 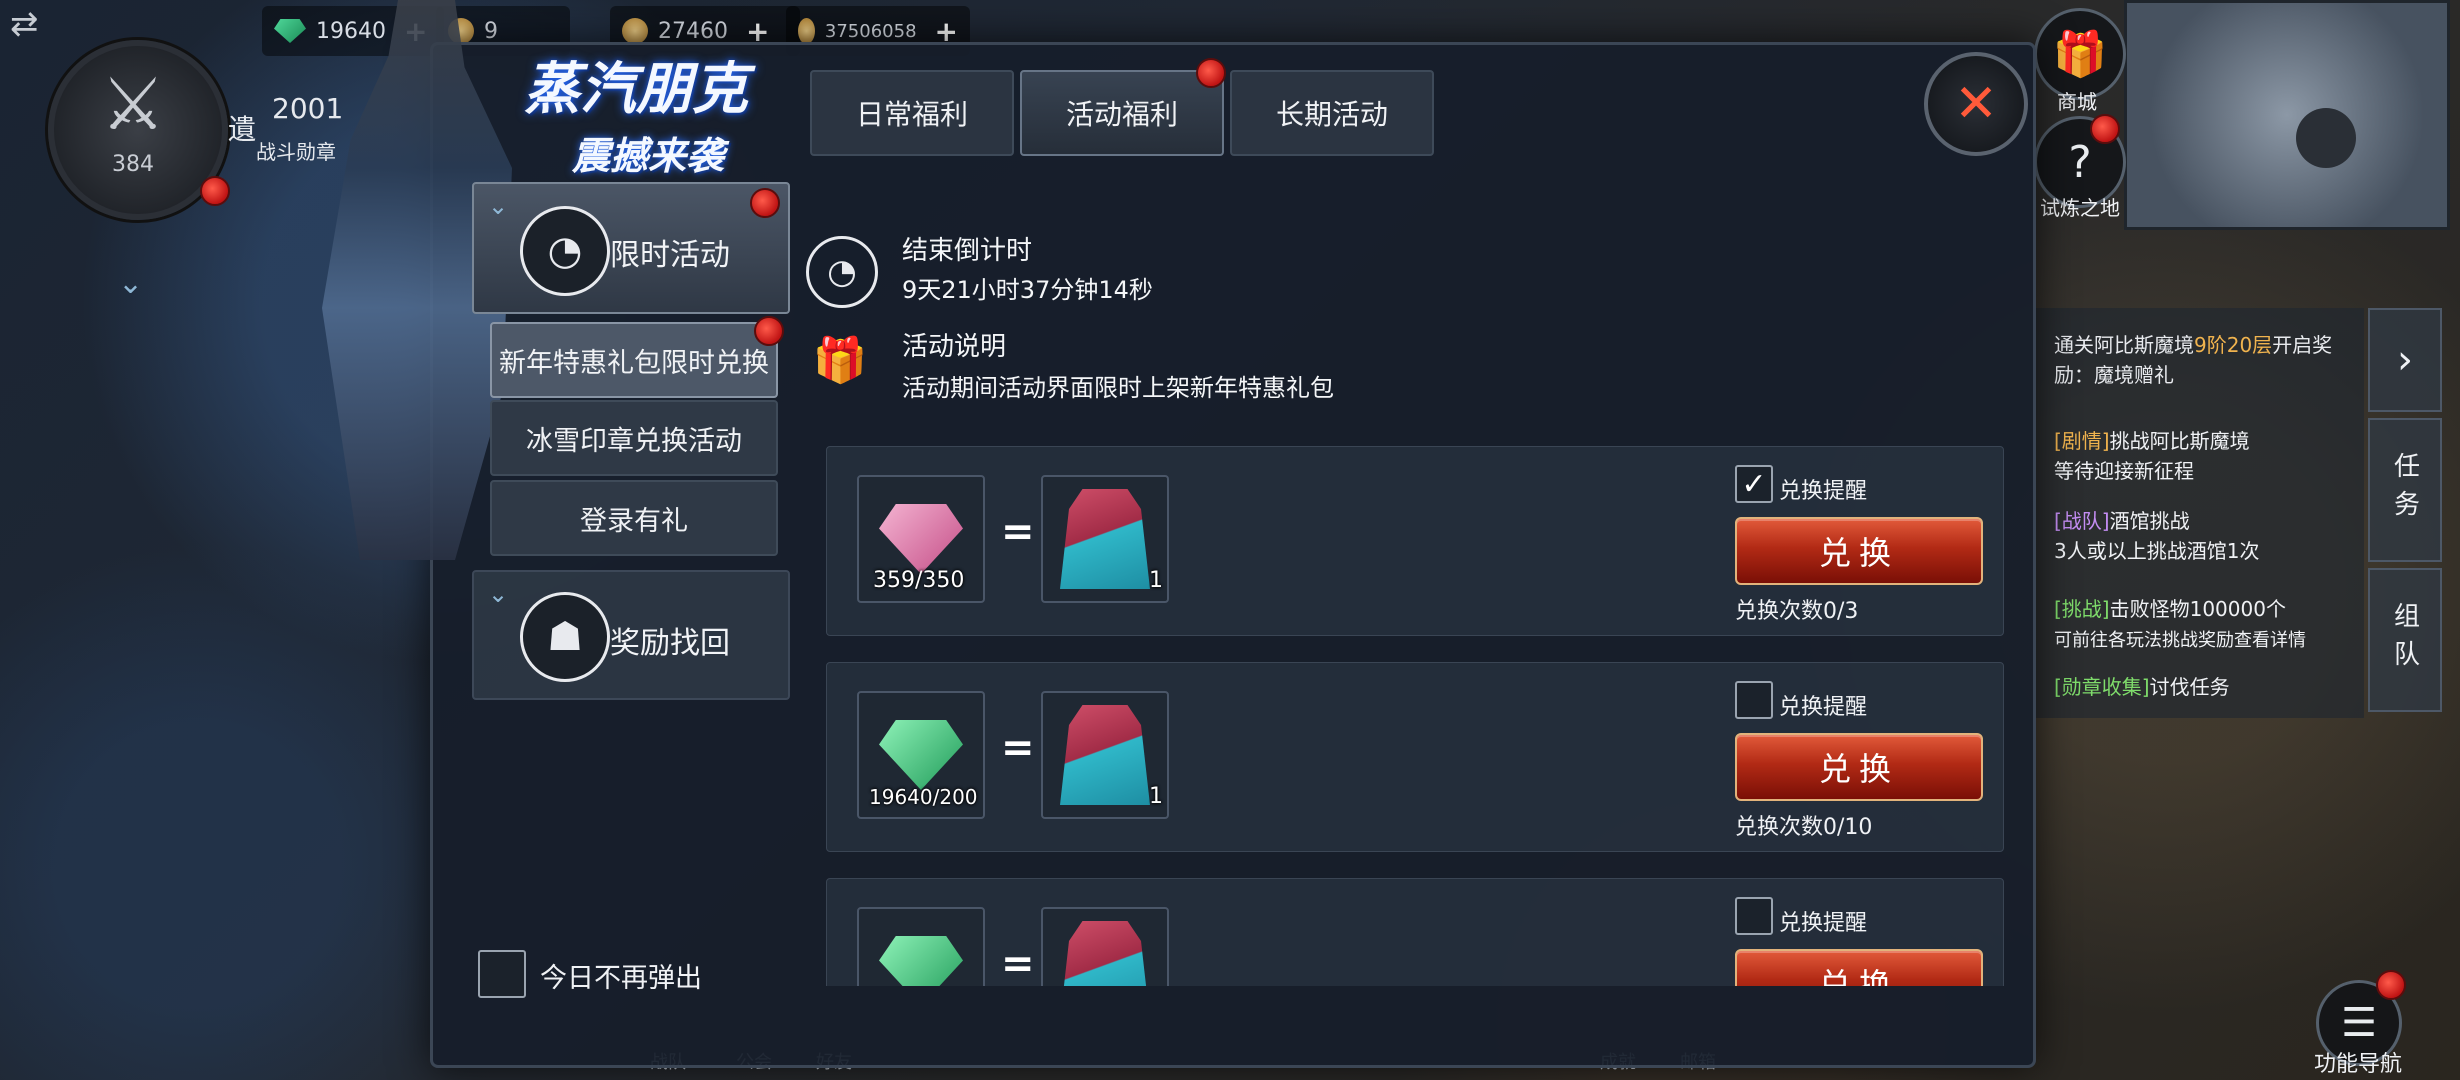 I want to click on gift-icon: 🎁, so click(x=2080, y=54).